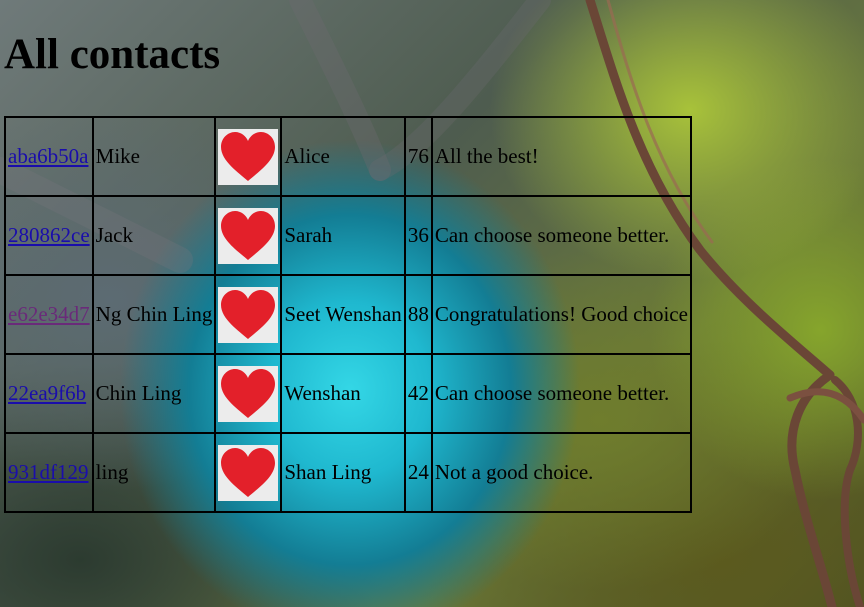  Describe the element at coordinates (343, 472) in the screenshot. I see `partner-name-cell: Shan Ling` at that location.